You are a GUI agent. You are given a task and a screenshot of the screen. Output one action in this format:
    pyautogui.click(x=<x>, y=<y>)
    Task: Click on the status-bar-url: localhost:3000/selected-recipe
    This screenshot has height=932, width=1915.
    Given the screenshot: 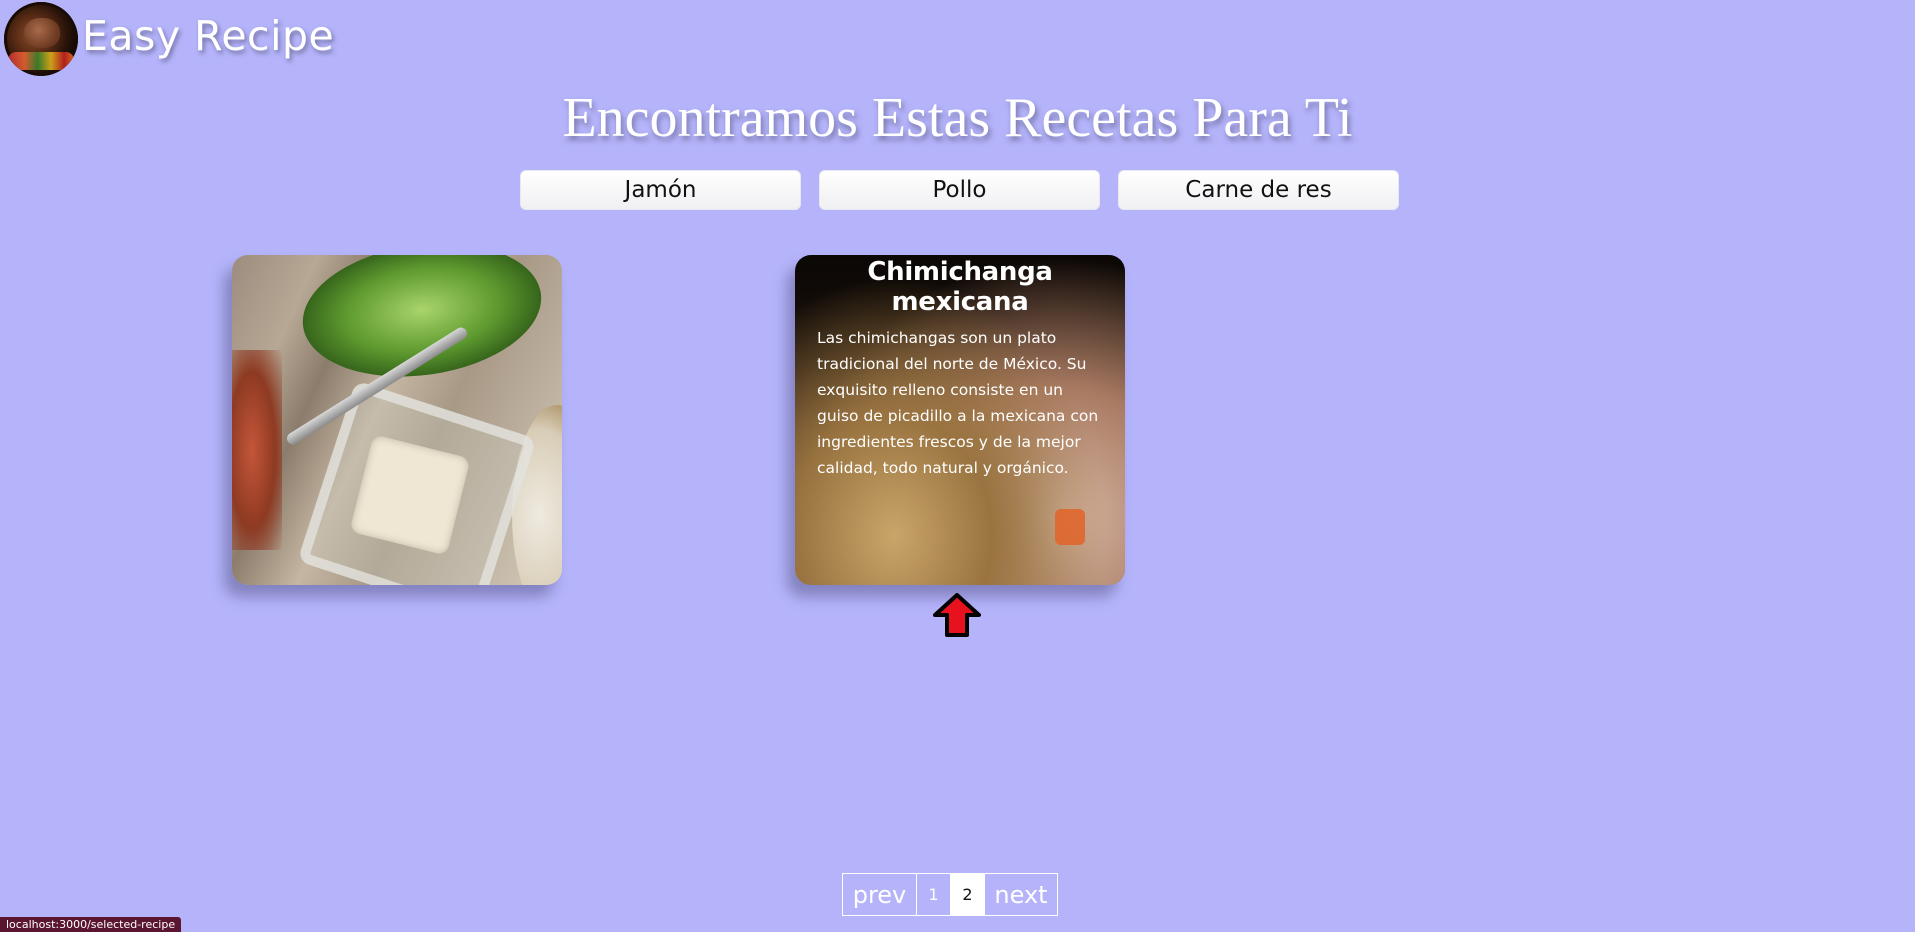 What is the action you would take?
    pyautogui.click(x=91, y=924)
    